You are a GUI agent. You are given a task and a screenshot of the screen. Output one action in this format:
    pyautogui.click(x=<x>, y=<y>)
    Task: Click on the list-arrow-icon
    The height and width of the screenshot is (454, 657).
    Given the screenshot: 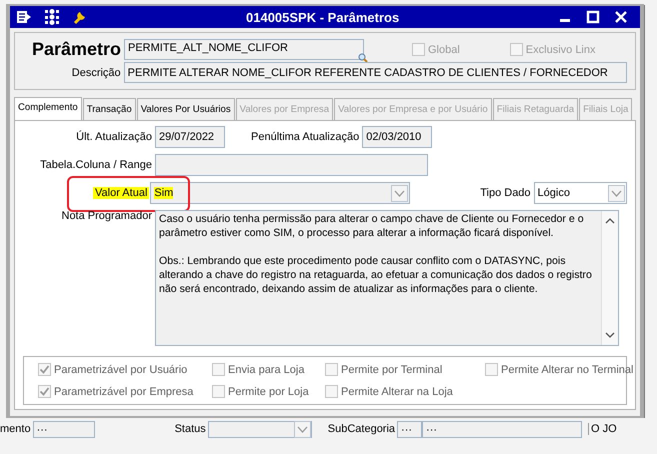 What is the action you would take?
    pyautogui.click(x=24, y=17)
    